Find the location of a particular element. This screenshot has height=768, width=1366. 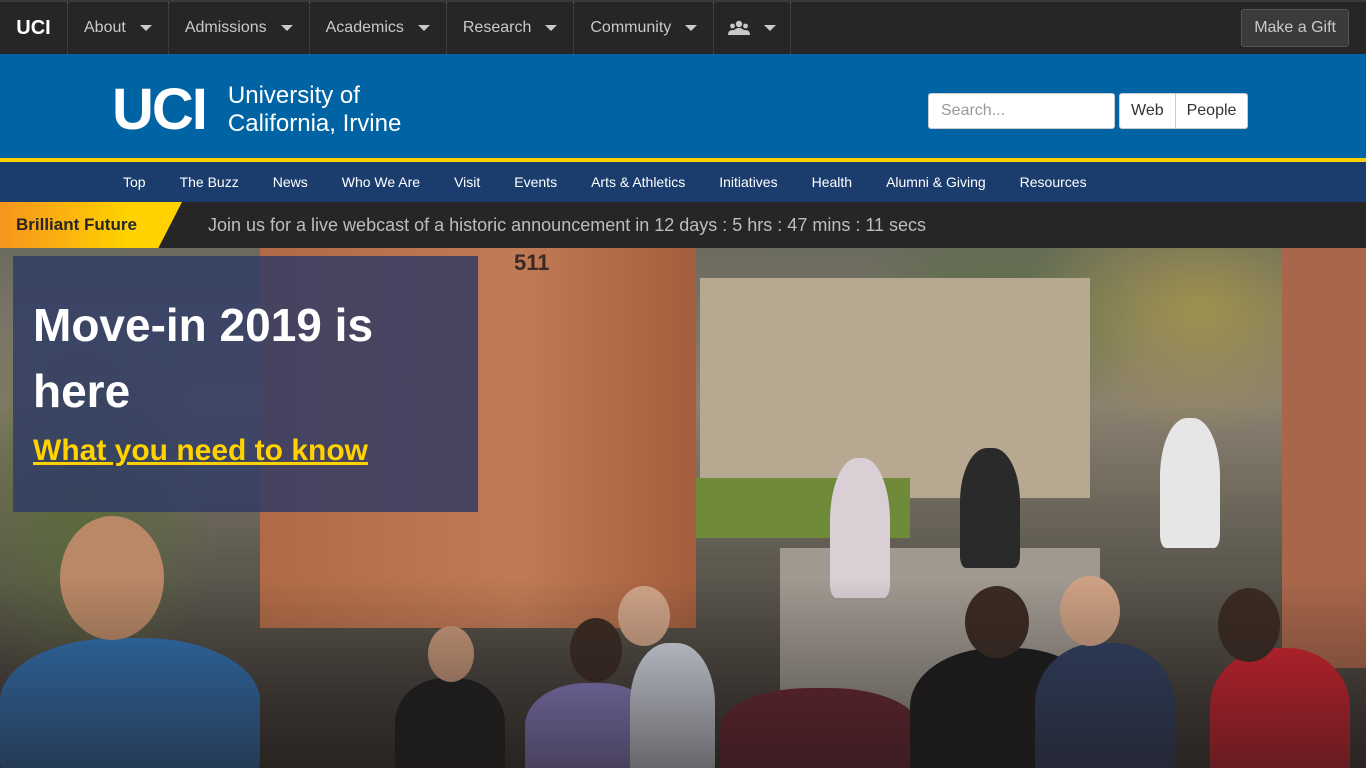

menu-research-label: Research is located at coordinates (497, 27).